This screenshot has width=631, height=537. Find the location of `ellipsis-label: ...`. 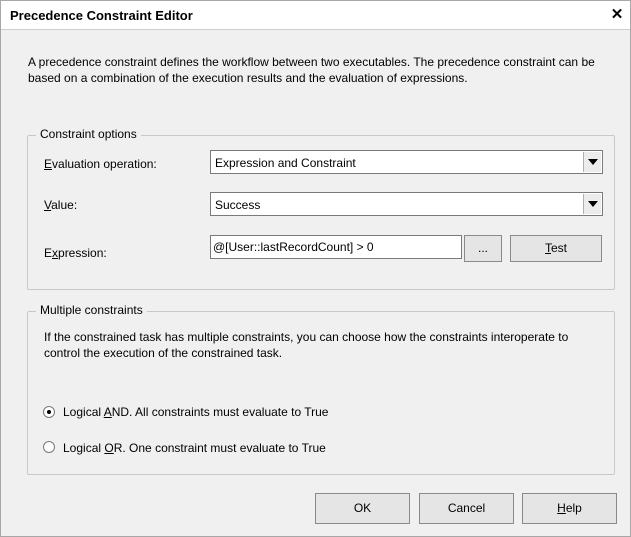

ellipsis-label: ... is located at coordinates (482, 248).